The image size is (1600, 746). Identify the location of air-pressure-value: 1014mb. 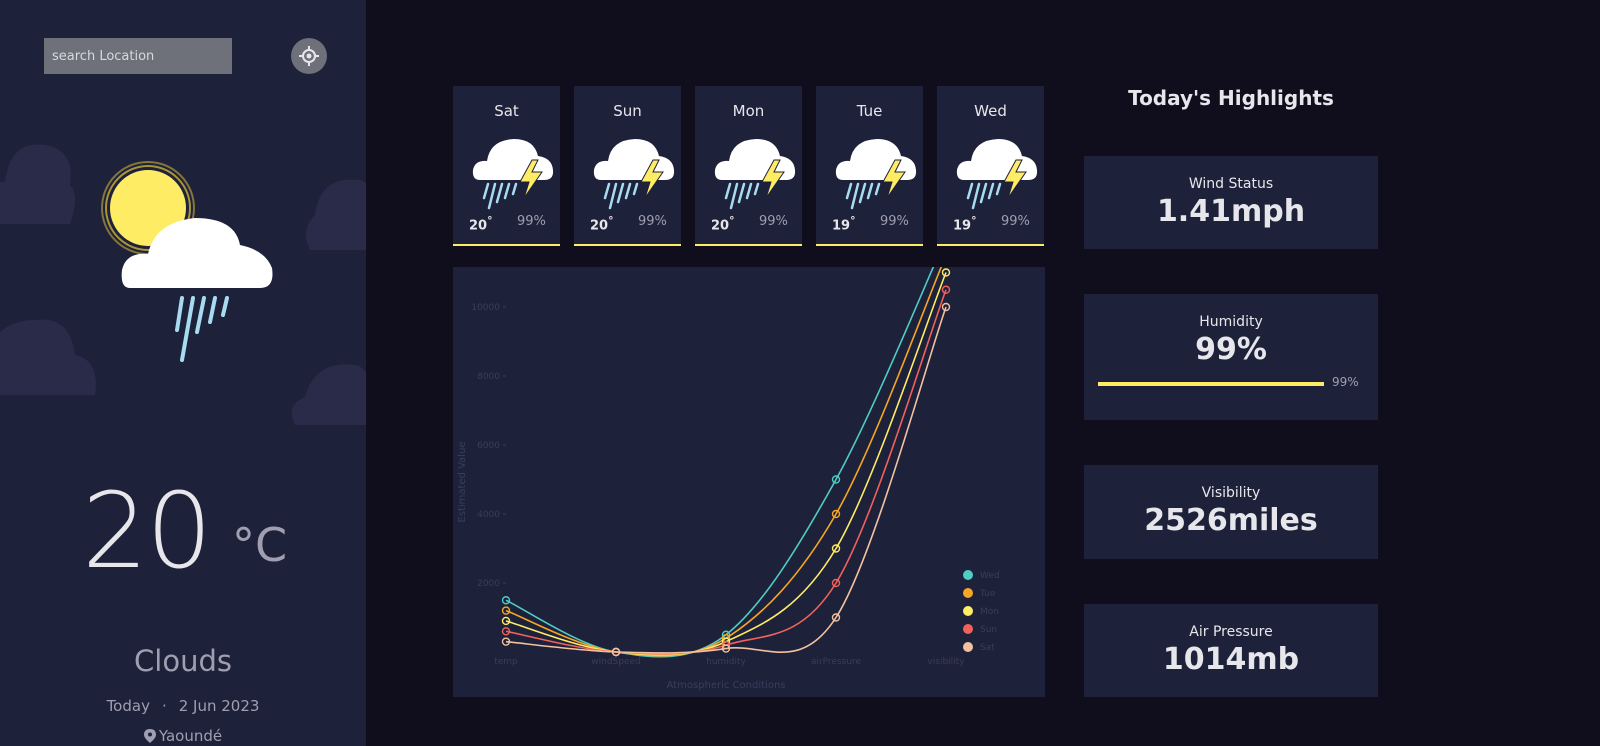
(1231, 659).